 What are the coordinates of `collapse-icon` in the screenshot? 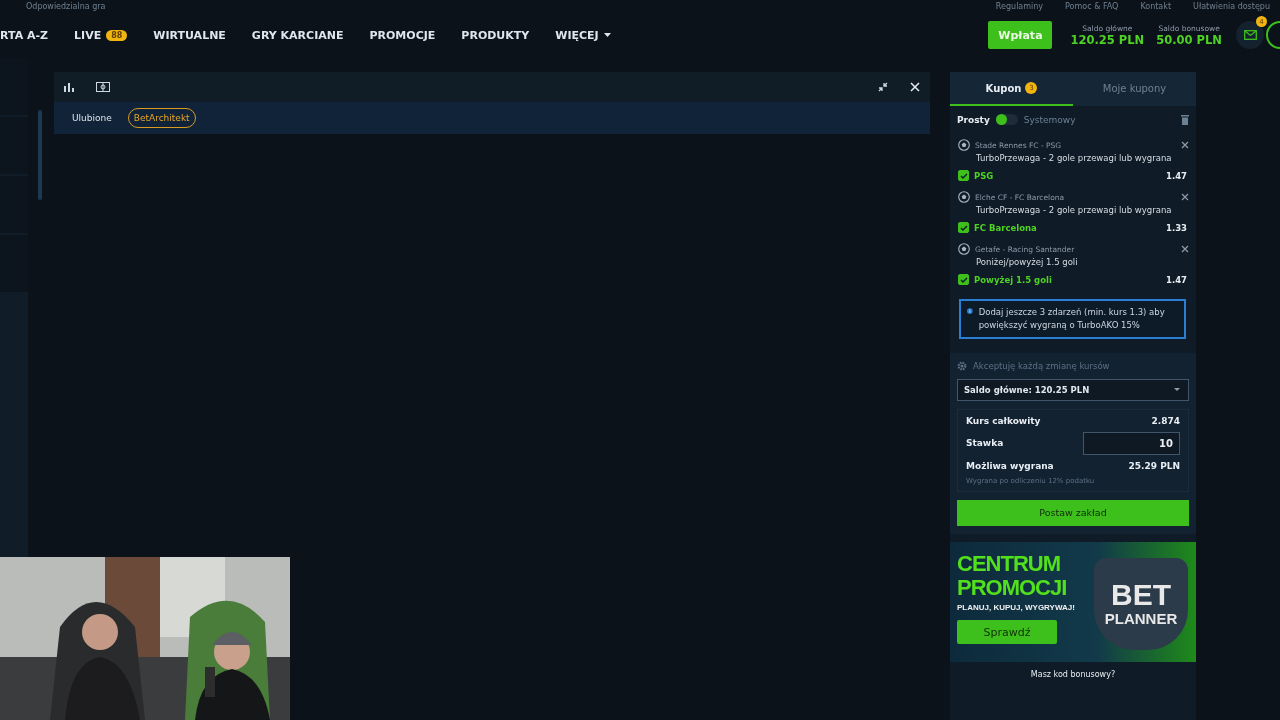 It's located at (883, 87).